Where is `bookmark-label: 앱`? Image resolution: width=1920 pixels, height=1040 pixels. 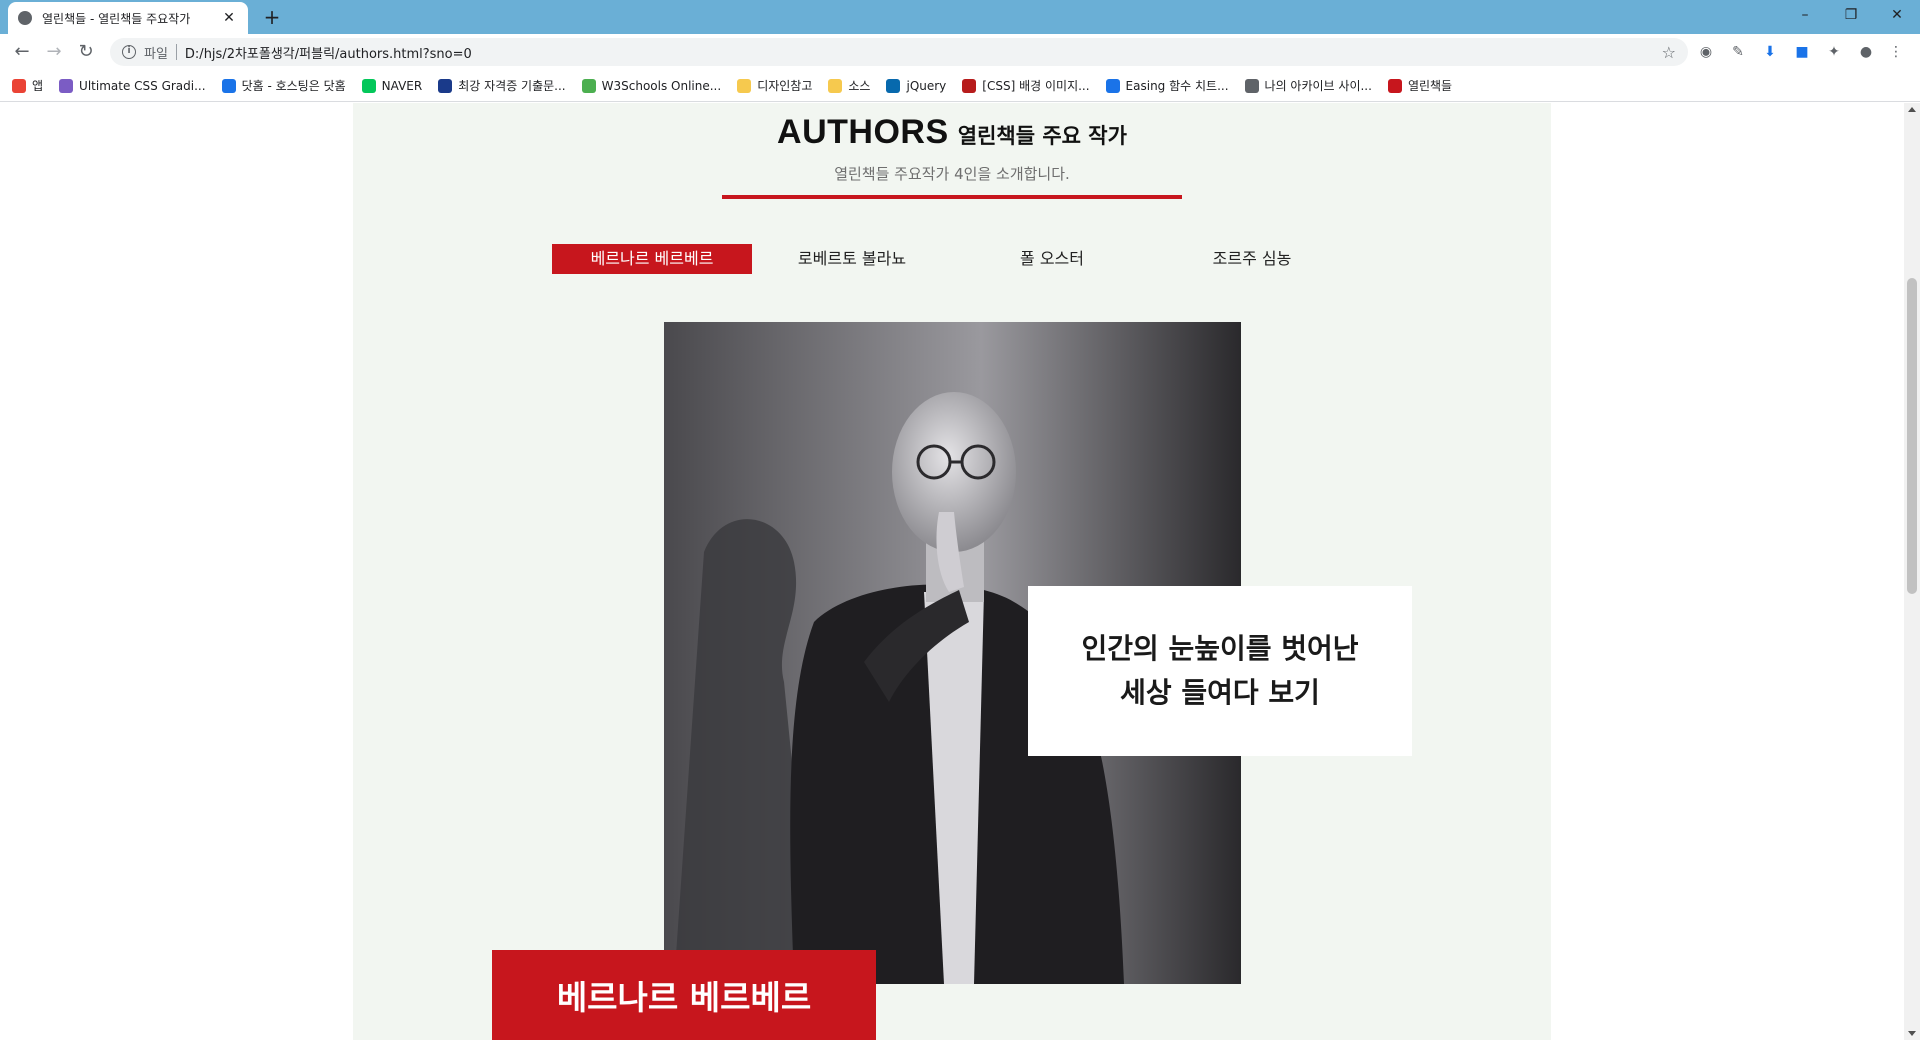
bookmark-label: 앱 is located at coordinates (38, 86).